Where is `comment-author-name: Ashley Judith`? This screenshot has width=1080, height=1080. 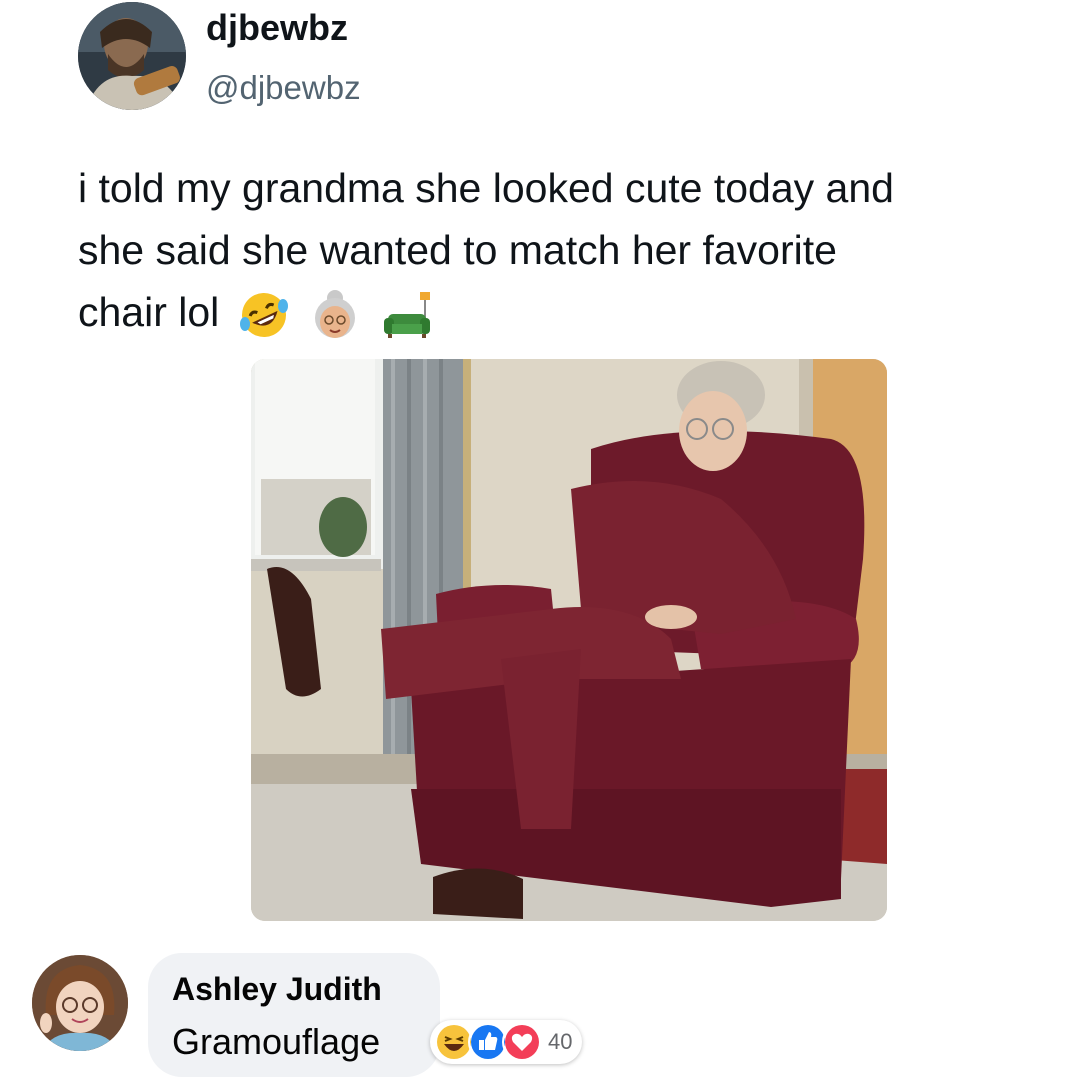
comment-author-name: Ashley Judith is located at coordinates (277, 989).